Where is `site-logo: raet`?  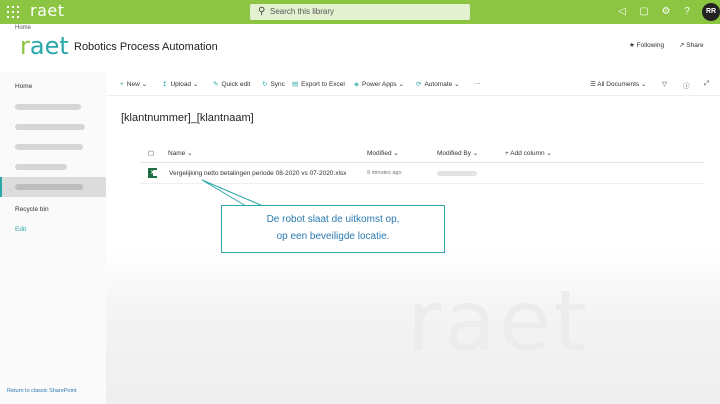
site-logo: raet is located at coordinates (44, 46).